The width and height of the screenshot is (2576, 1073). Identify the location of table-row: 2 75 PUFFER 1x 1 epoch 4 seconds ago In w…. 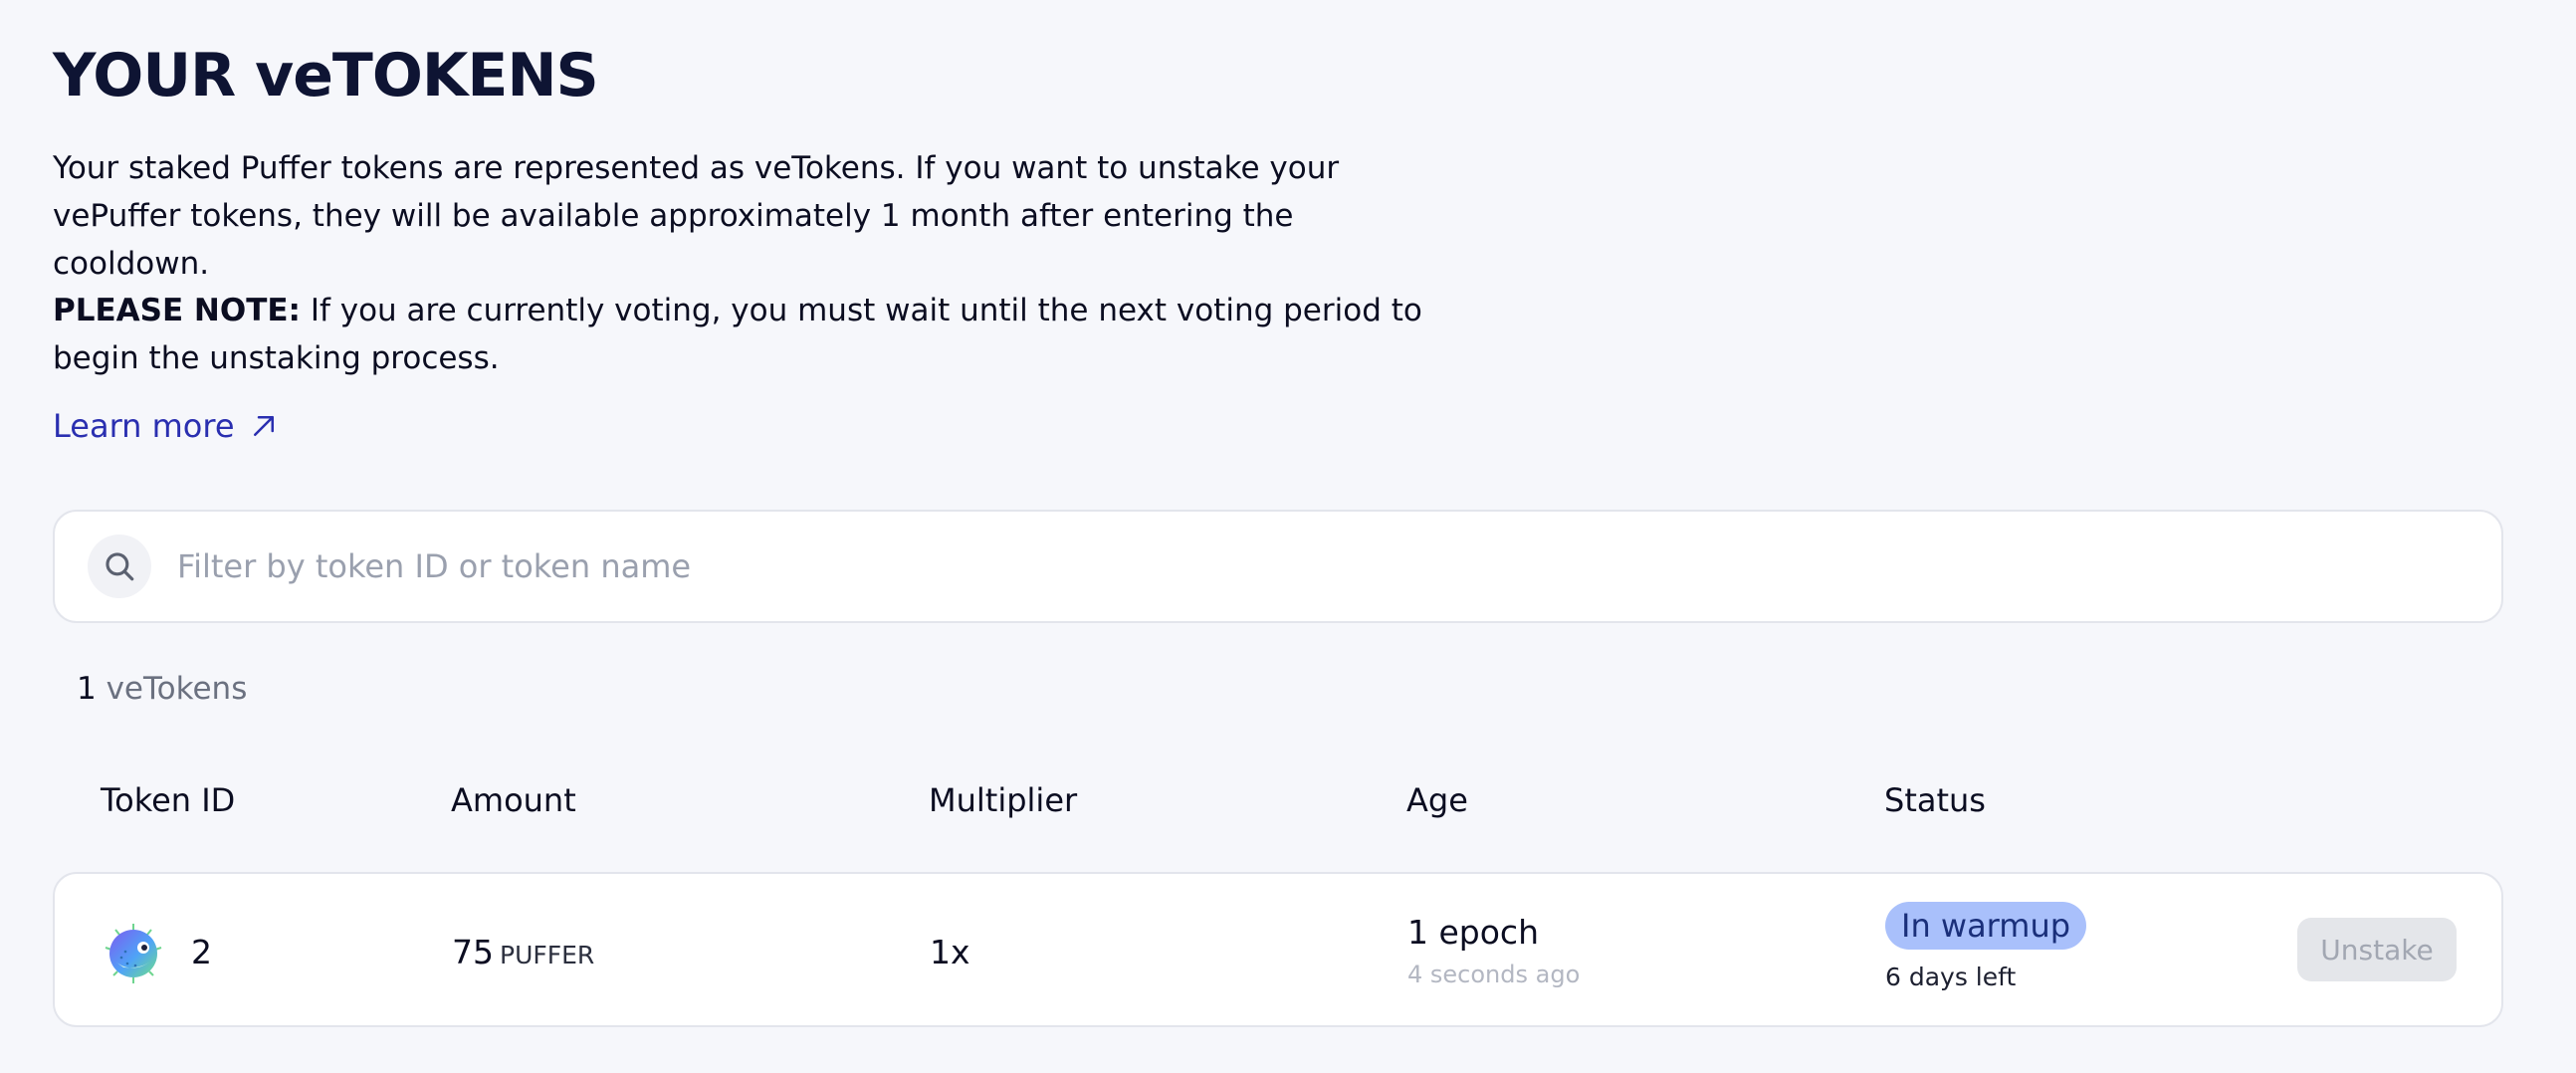
(1278, 949).